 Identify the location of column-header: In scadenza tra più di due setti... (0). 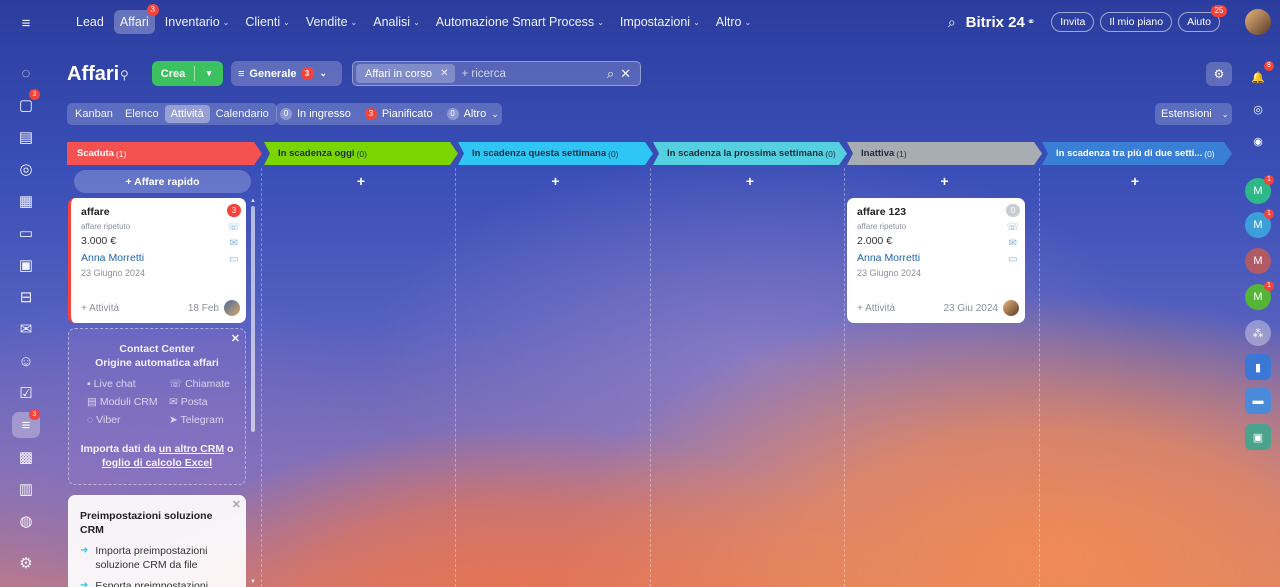
(1137, 153).